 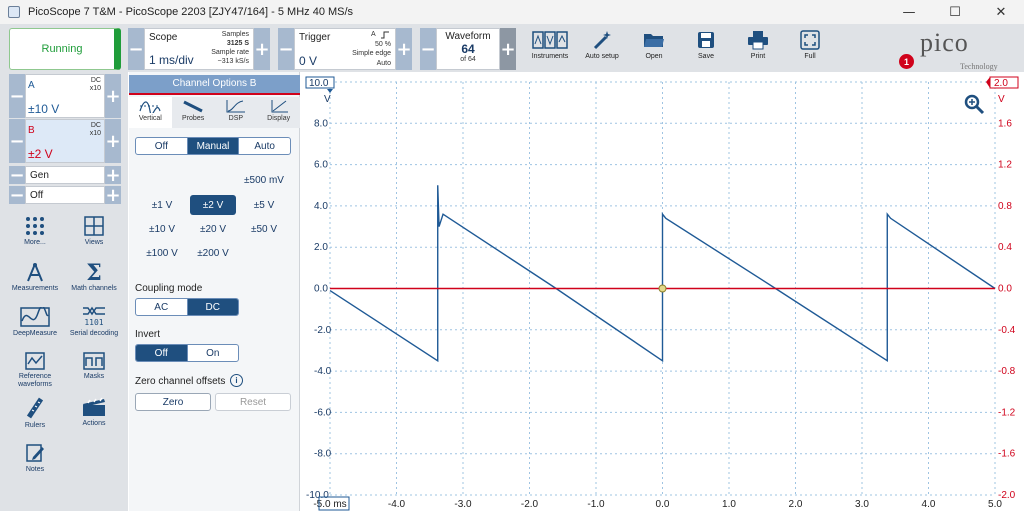 I want to click on x-axis-tick-label: 5.0, so click(x=995, y=504).